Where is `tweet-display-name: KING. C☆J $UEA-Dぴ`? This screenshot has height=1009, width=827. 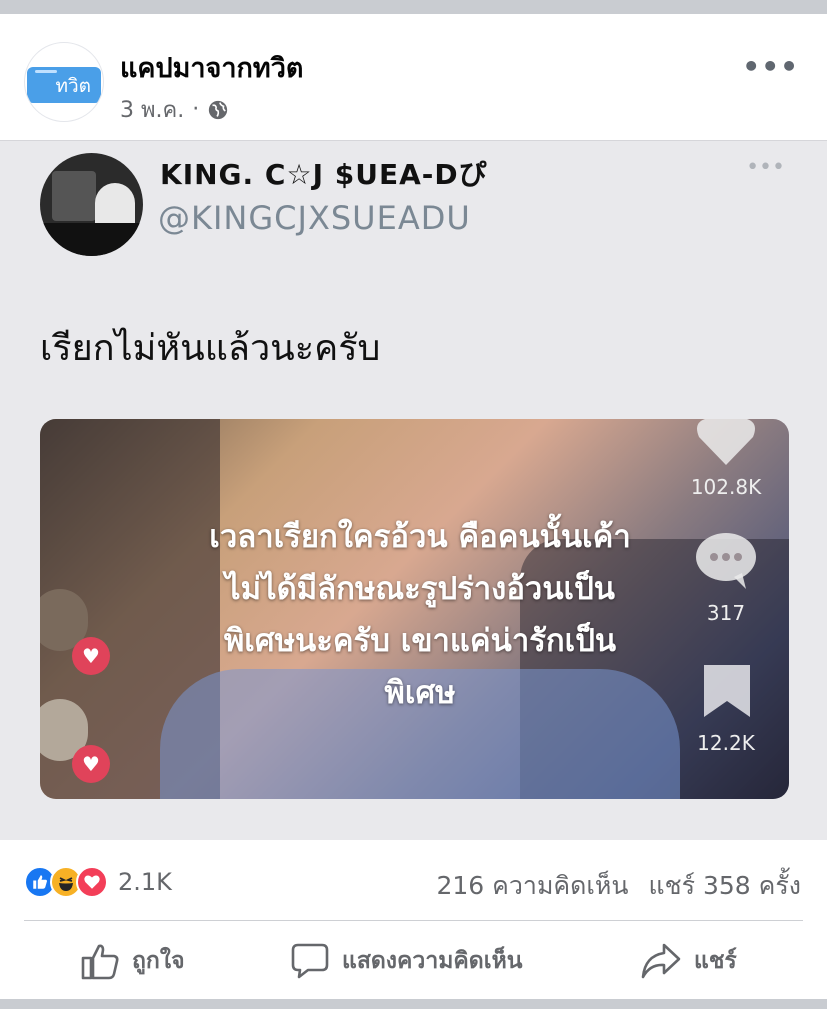 tweet-display-name: KING. C☆J $UEA-Dぴ is located at coordinates (324, 174).